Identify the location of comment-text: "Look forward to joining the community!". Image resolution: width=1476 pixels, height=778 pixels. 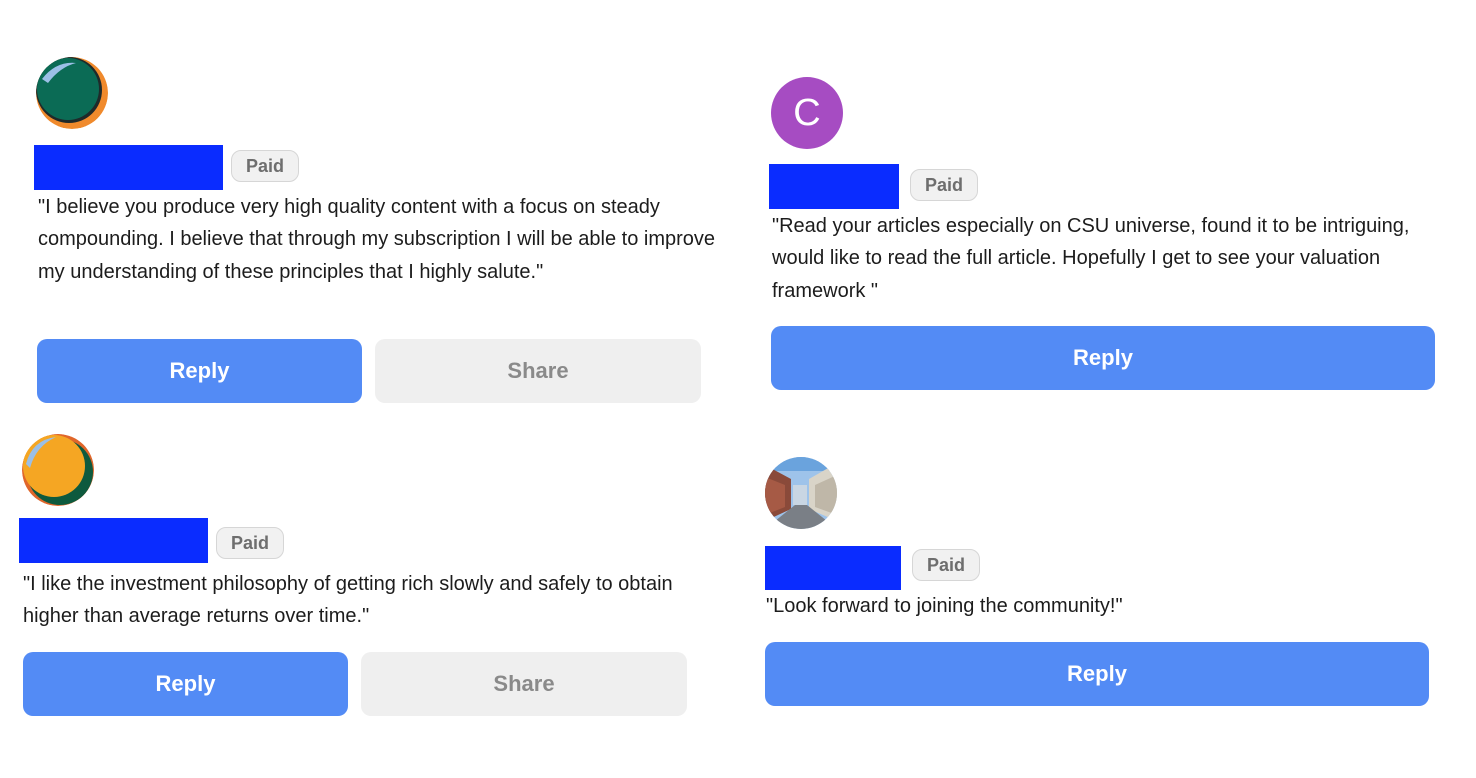
(944, 606).